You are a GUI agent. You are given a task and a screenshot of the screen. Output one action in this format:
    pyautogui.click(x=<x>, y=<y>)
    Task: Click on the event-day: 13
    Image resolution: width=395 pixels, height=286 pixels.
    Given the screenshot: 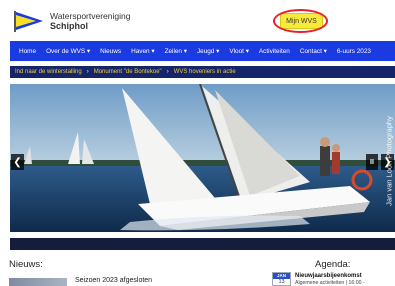 What is the action you would take?
    pyautogui.click(x=281, y=282)
    